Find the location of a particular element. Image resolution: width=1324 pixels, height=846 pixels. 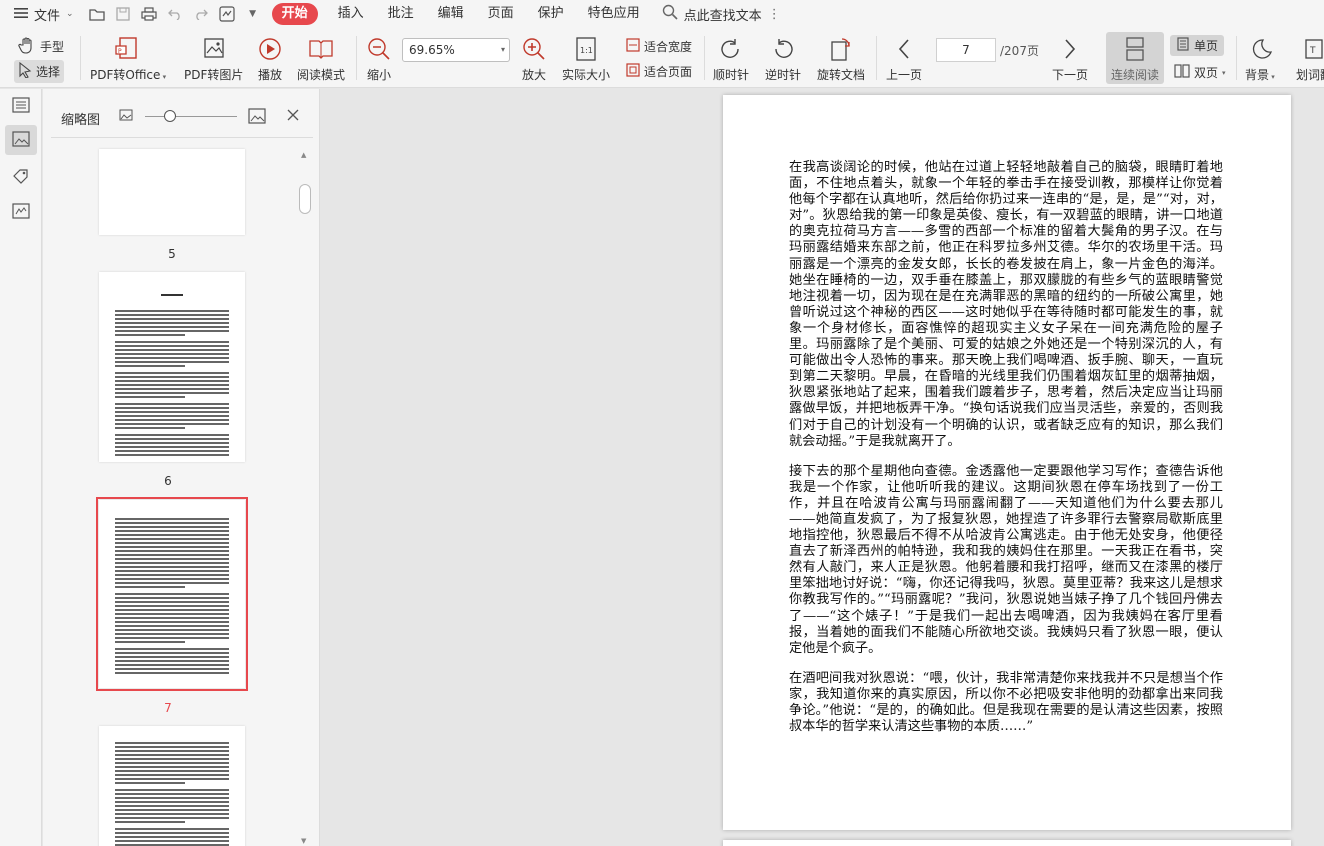

svg-text: T is located at coordinates (1312, 51).